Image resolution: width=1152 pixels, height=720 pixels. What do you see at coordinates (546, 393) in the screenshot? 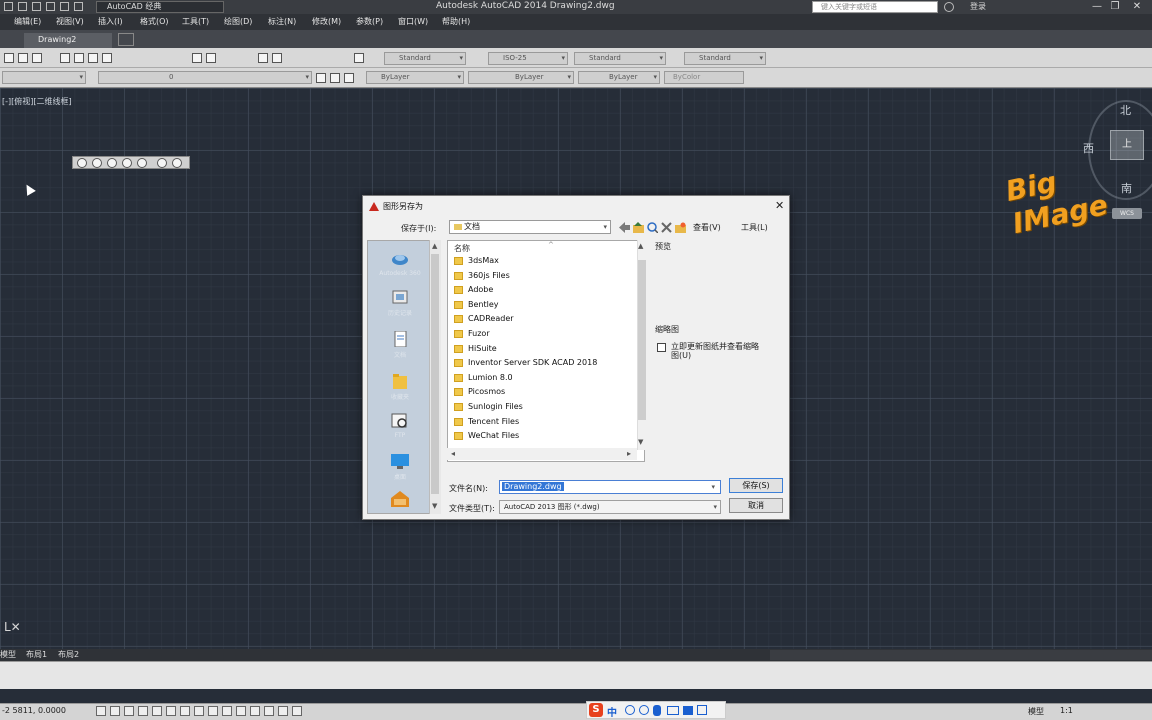
I see `folder-list-item: Picosmos` at bounding box center [546, 393].